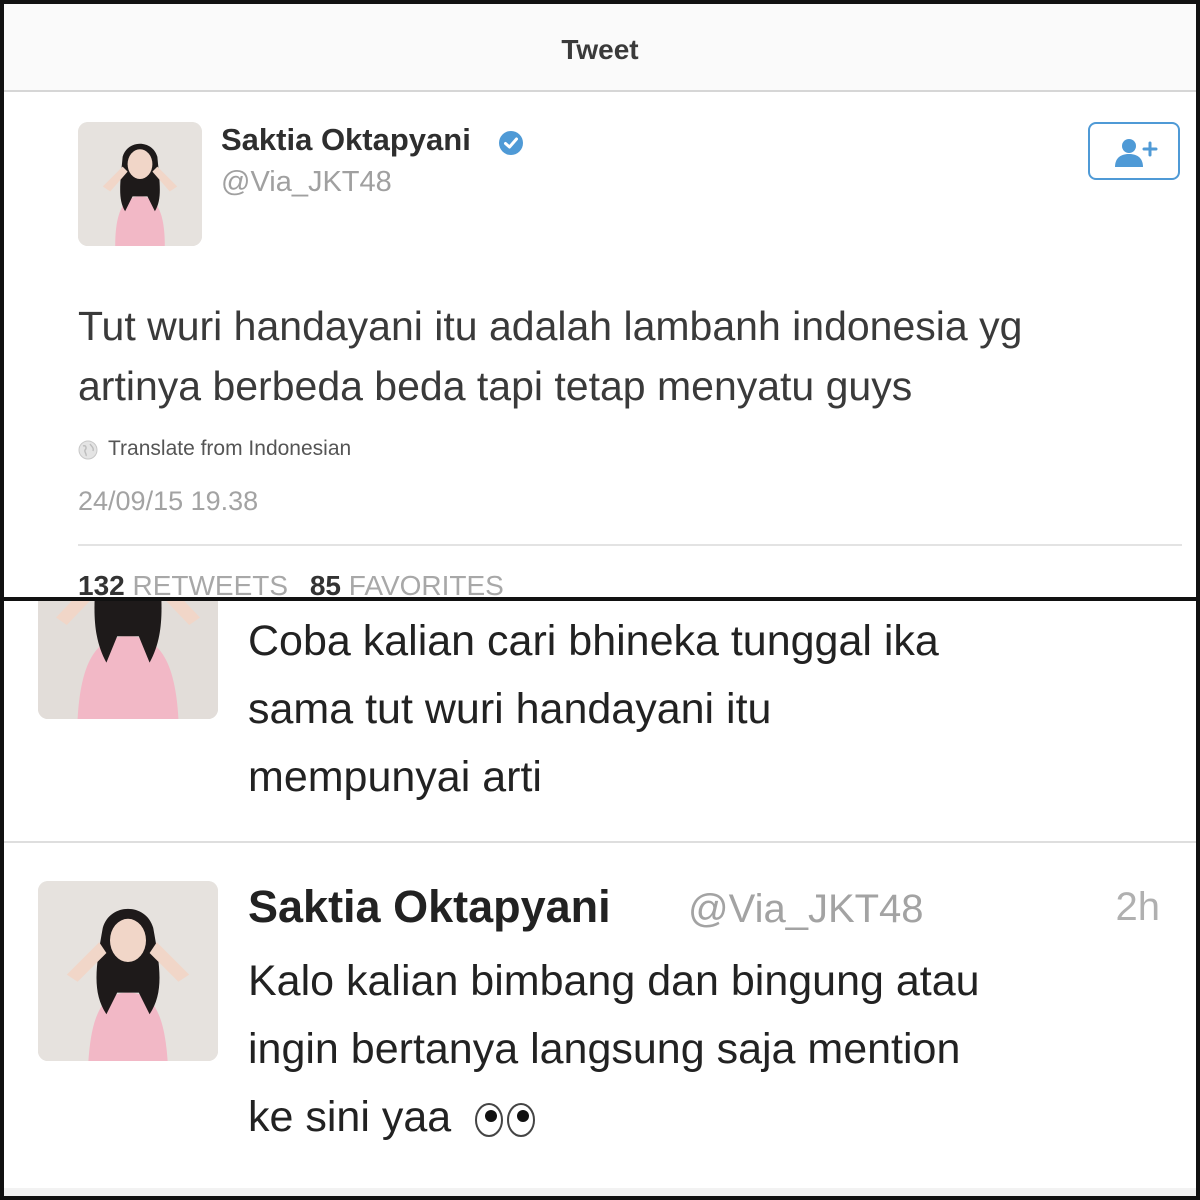 The width and height of the screenshot is (1200, 1200). What do you see at coordinates (306, 182) in the screenshot?
I see `author-handle: @Via_JKT48` at bounding box center [306, 182].